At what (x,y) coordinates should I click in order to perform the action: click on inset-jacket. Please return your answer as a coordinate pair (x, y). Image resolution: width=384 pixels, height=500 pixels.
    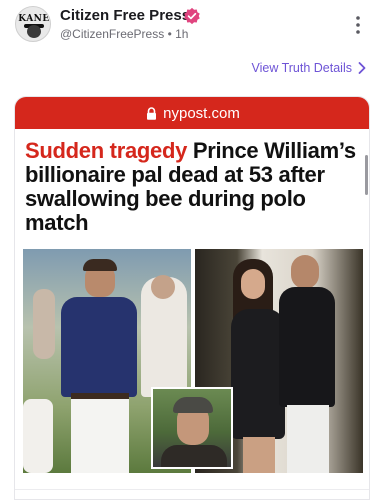
    Looking at the image, I should click on (194, 456).